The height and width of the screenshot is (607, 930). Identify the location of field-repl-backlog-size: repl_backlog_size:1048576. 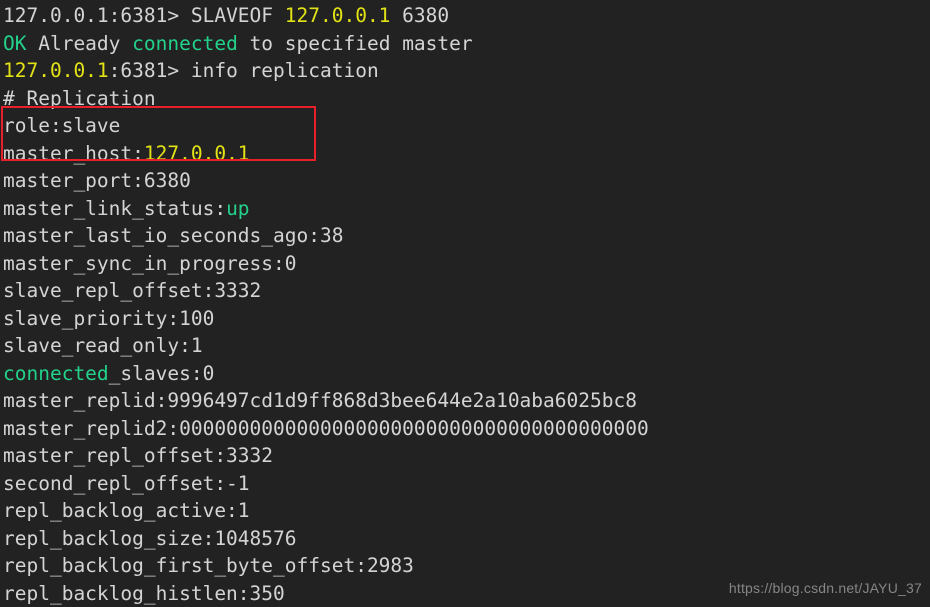
(150, 538).